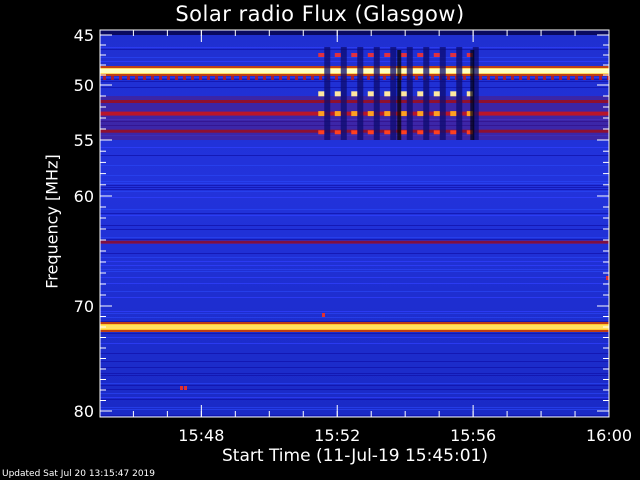 This screenshot has width=640, height=480. I want to click on y-axis-label: Frequency [MHz], so click(52, 221).